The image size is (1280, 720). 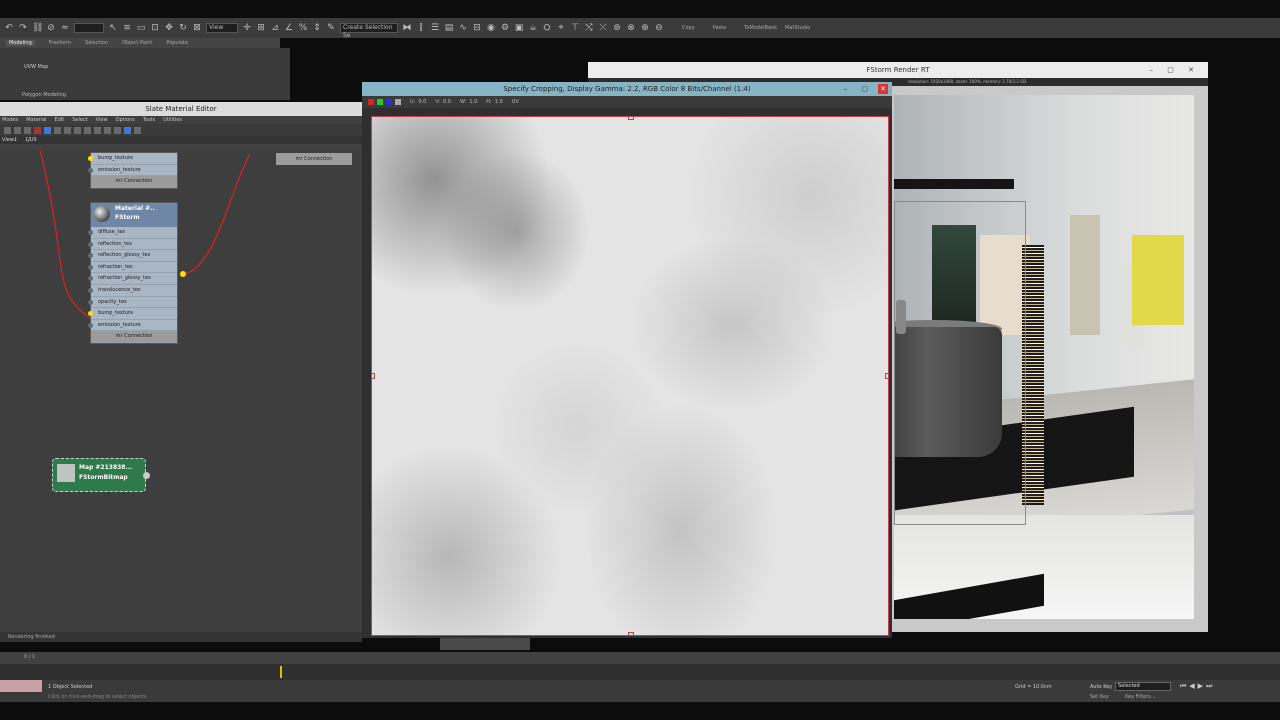 What do you see at coordinates (20, 43) in the screenshot?
I see `tab-modeling: Modeling` at bounding box center [20, 43].